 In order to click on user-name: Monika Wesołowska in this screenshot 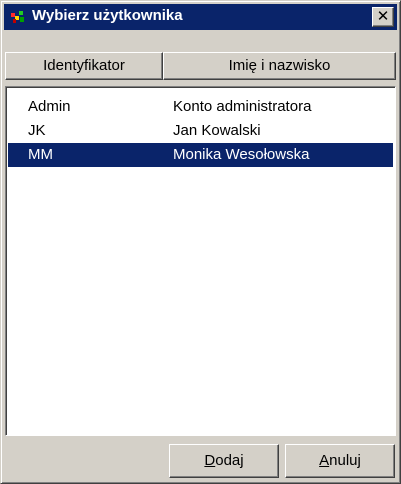, I will do `click(241, 154)`.